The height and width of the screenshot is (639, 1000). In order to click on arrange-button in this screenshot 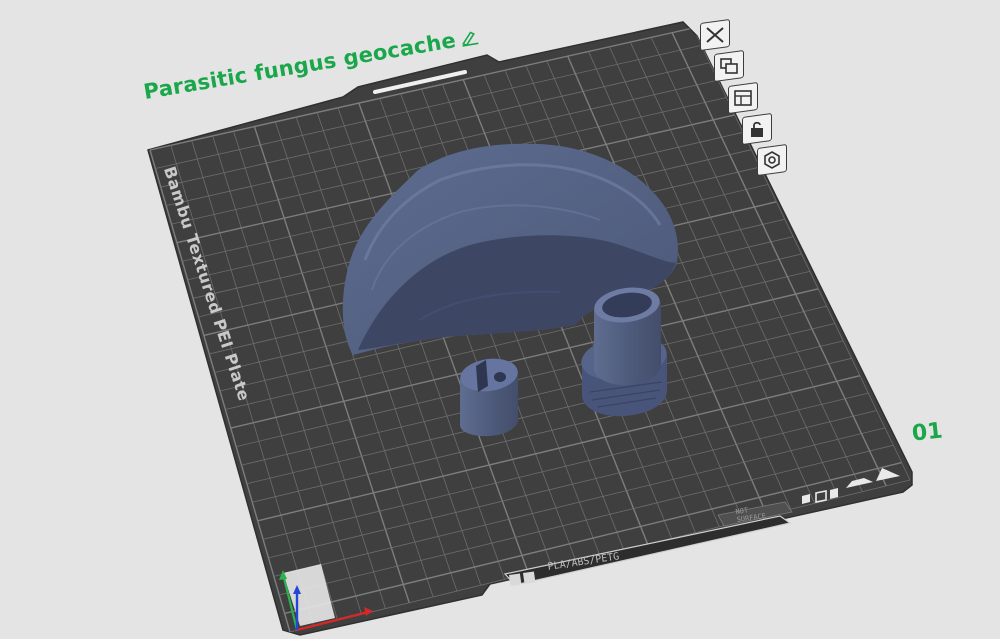, I will do `click(729, 66)`.